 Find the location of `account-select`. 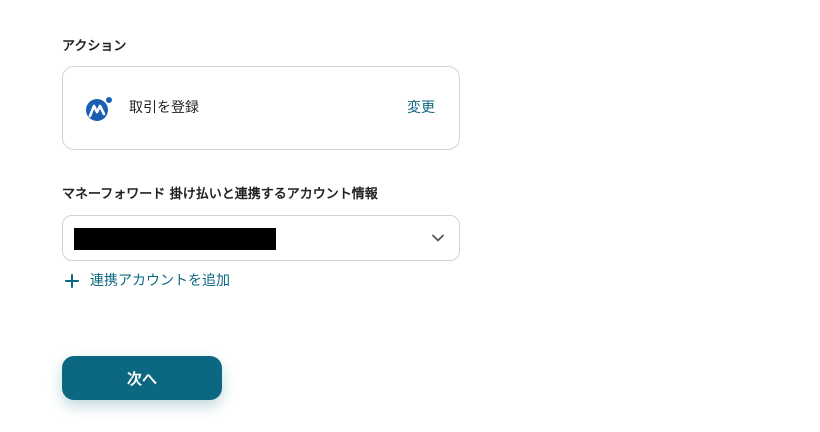

account-select is located at coordinates (261, 238).